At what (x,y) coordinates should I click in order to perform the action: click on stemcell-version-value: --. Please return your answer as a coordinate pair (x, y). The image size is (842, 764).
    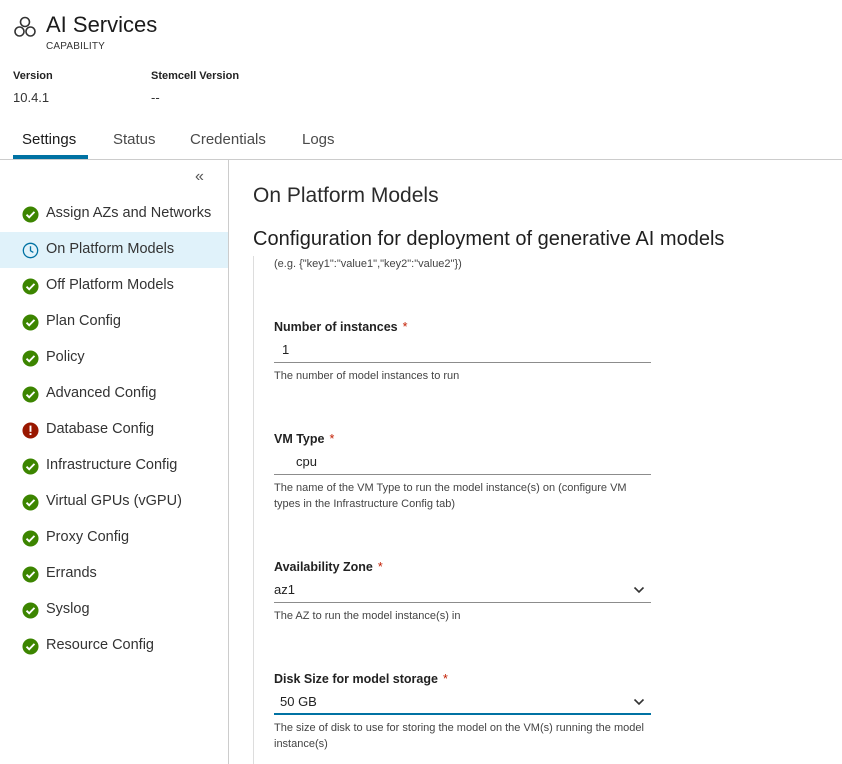
    Looking at the image, I should click on (155, 97).